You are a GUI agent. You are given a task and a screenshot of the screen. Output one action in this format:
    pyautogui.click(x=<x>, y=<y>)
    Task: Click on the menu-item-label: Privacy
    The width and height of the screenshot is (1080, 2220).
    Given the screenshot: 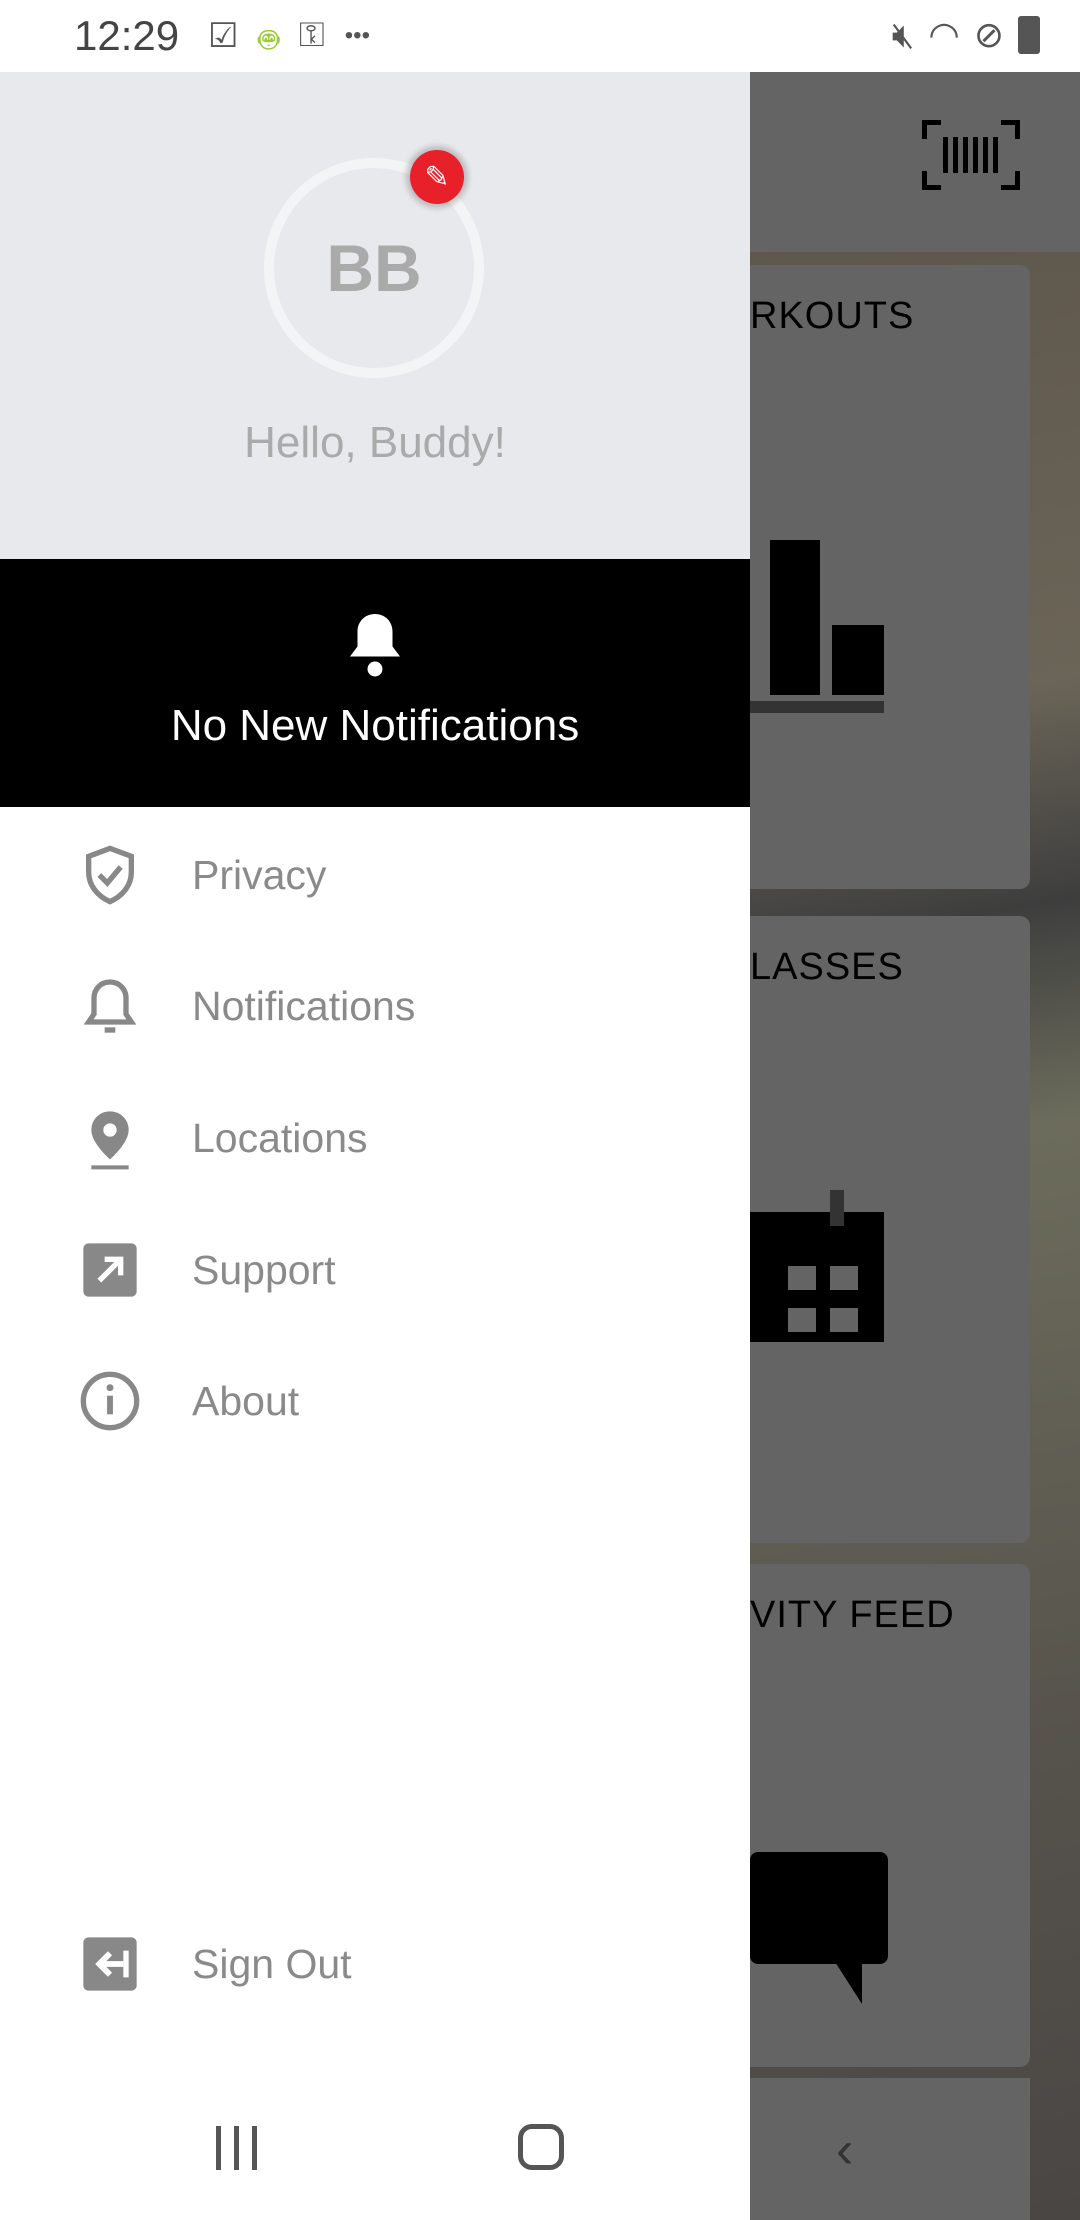 What is the action you would take?
    pyautogui.click(x=259, y=874)
    